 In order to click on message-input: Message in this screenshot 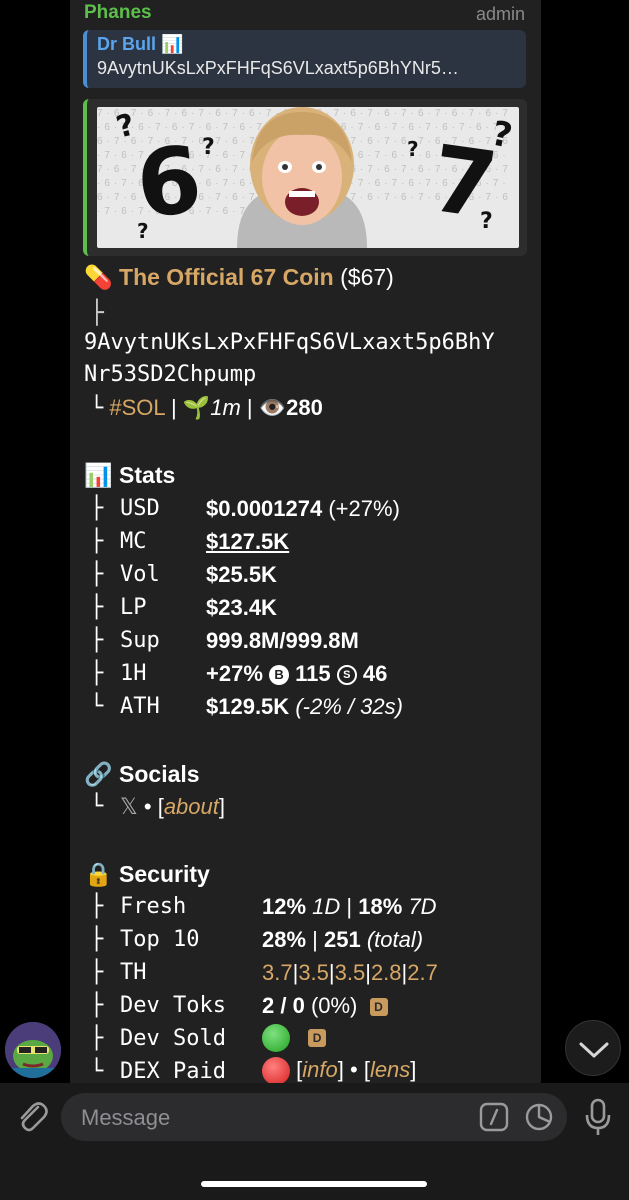, I will do `click(314, 1117)`.